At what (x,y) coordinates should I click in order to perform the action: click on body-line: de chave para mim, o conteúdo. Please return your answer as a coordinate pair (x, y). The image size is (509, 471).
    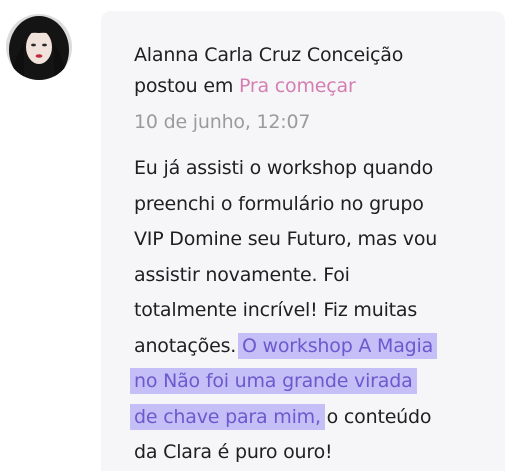
    Looking at the image, I should click on (317, 418).